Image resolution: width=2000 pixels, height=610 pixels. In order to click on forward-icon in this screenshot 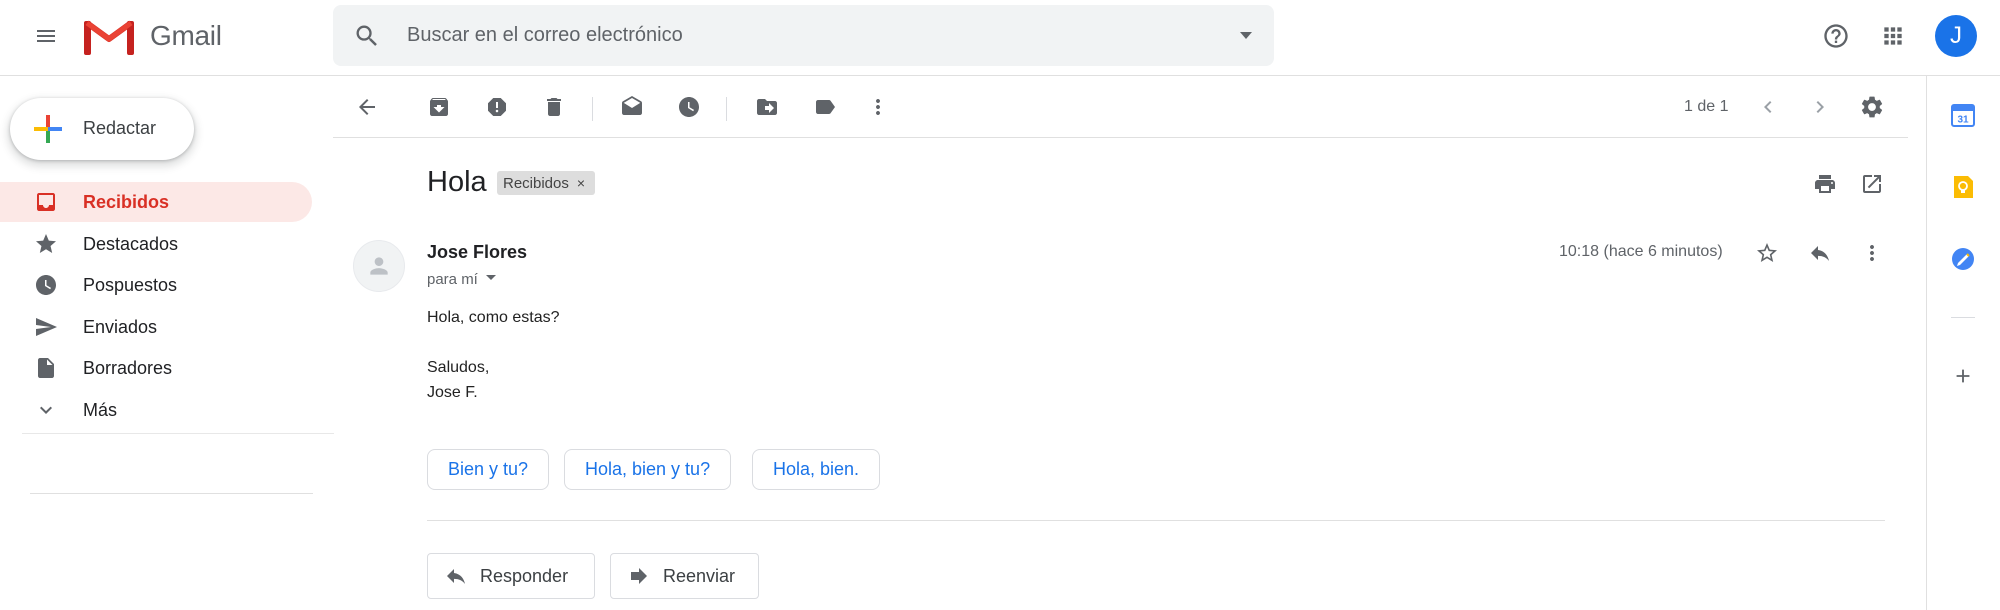, I will do `click(639, 576)`.